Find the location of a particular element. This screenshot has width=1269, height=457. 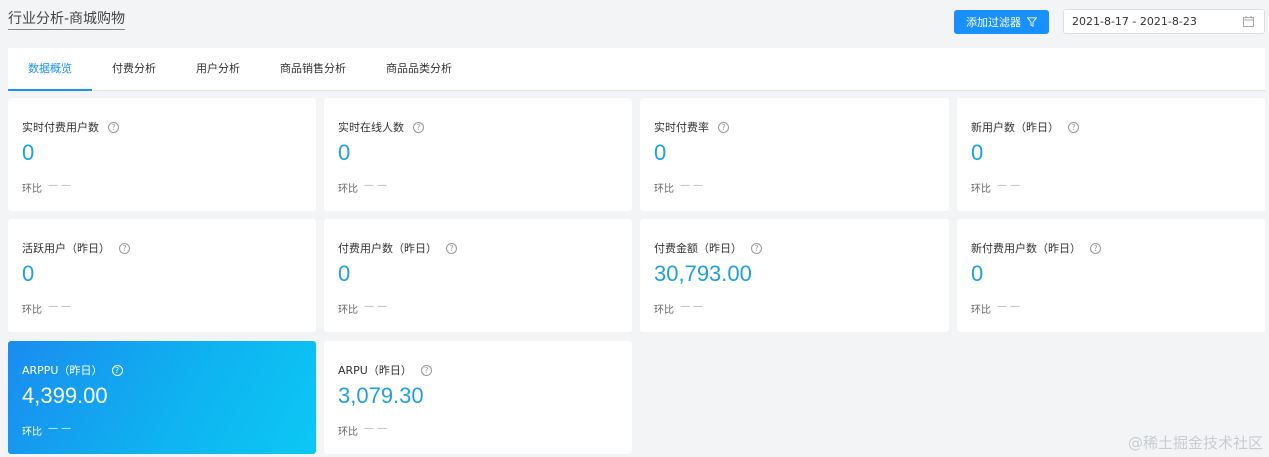

metric-card-arpu: ARPU（昨日）? 3,079.30 环比 — — is located at coordinates (478, 397).